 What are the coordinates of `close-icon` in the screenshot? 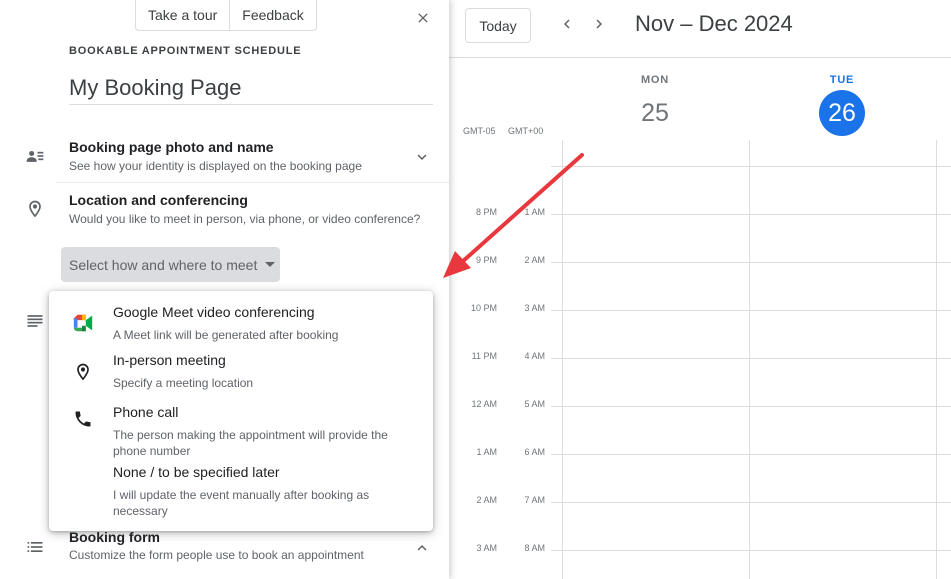 It's located at (423, 18).